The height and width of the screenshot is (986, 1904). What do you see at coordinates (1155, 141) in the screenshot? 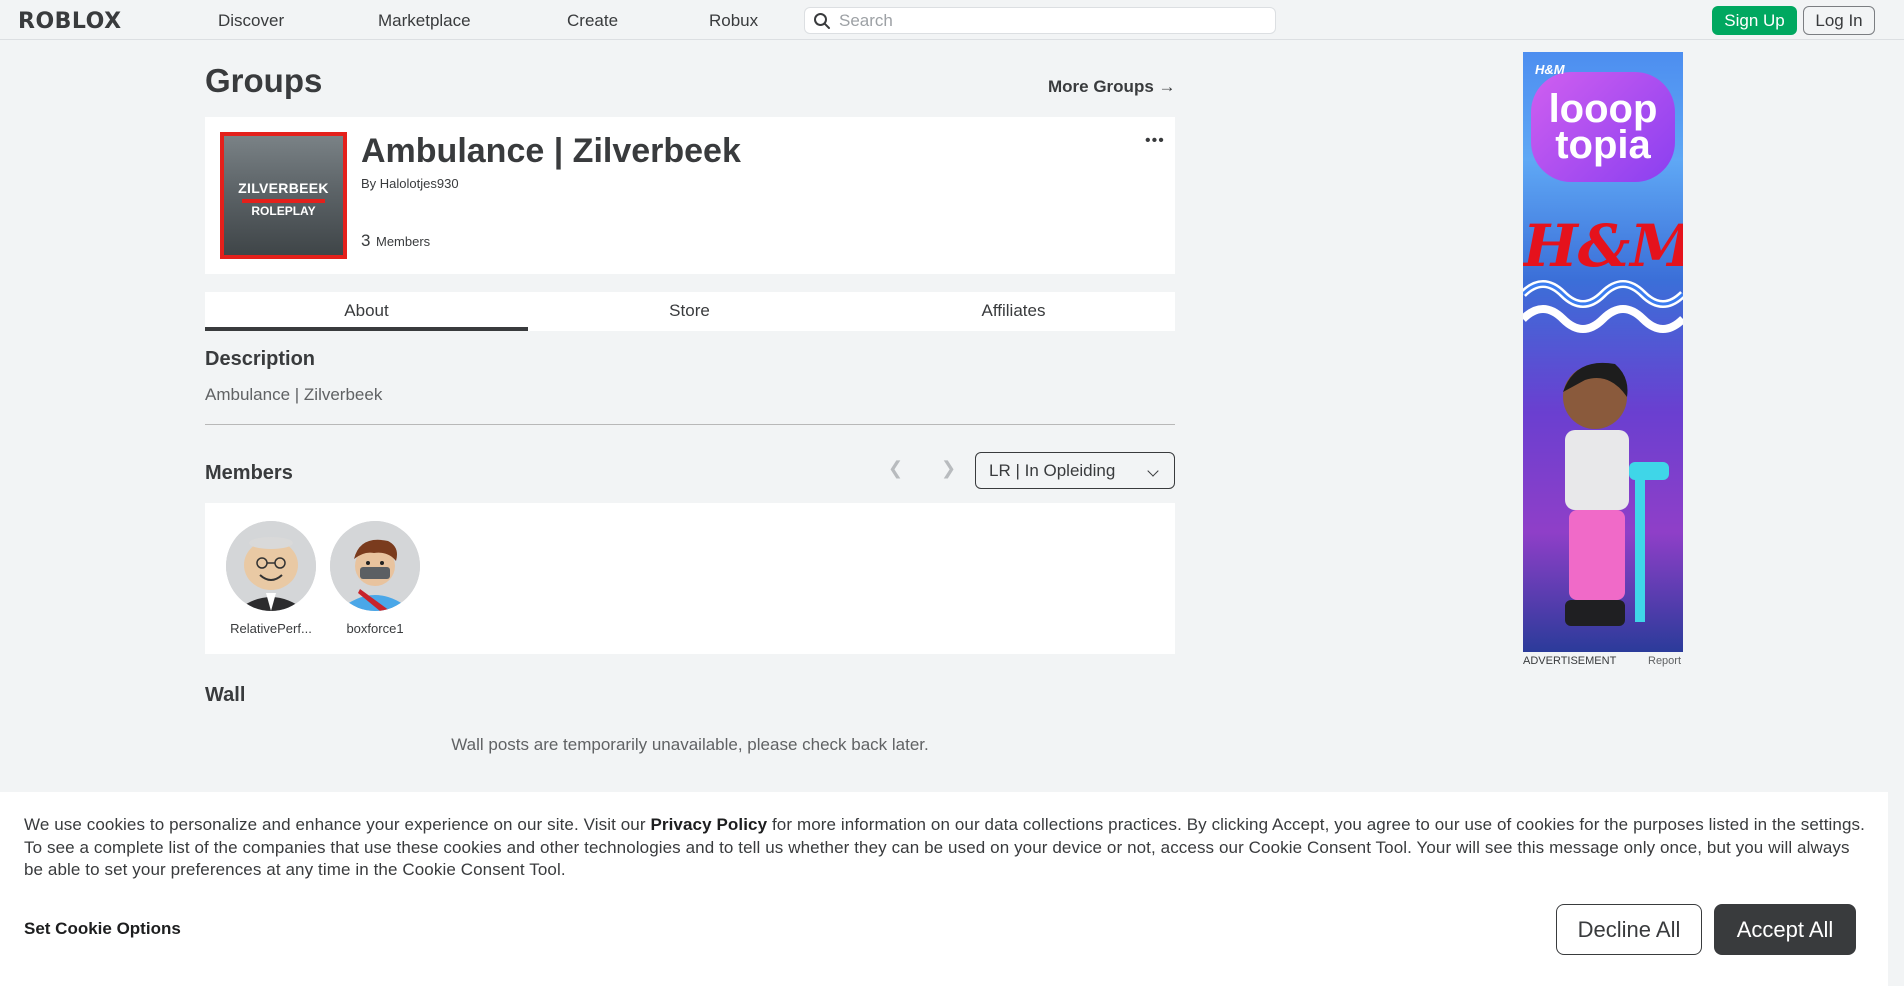
I see `more-options-icon: •••` at bounding box center [1155, 141].